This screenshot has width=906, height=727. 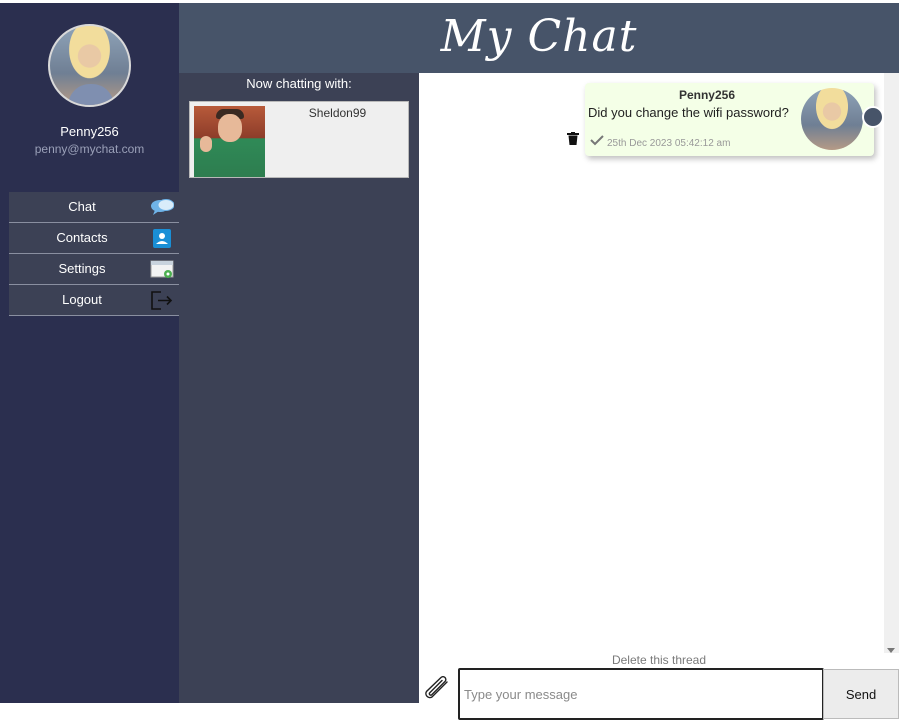 I want to click on message-timestamp: 25th Dec 2023 05:42:12 am, so click(x=669, y=143).